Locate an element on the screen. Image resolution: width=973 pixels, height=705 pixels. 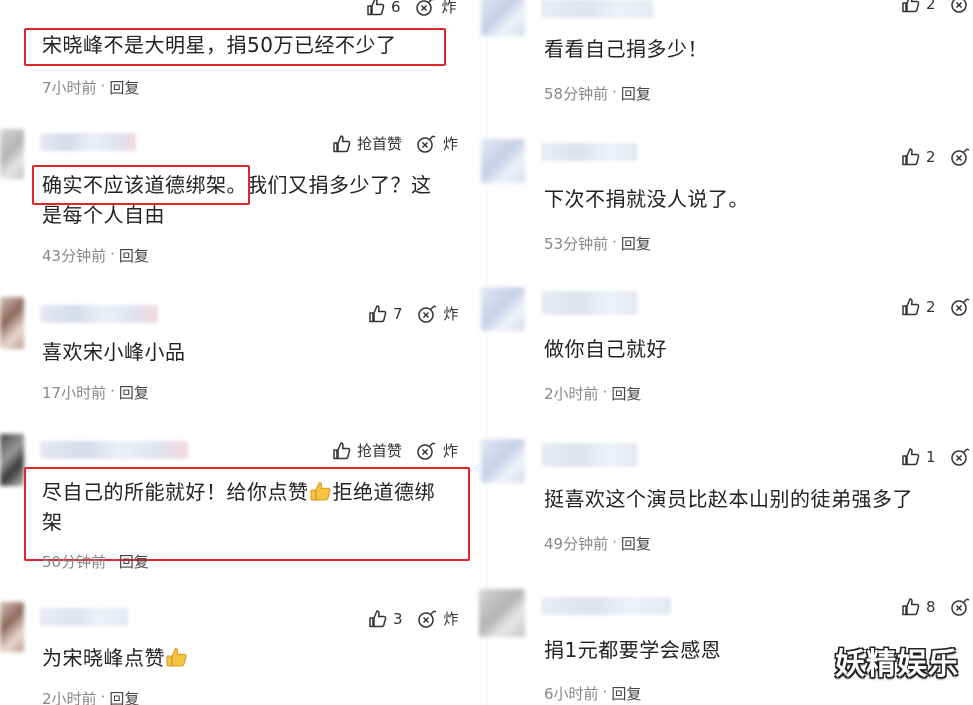
comment-item: 1 挺喜欢这个演员比赵本山别的徒弟强多了 49分钟前 · 回复 is located at coordinates (727, 502).